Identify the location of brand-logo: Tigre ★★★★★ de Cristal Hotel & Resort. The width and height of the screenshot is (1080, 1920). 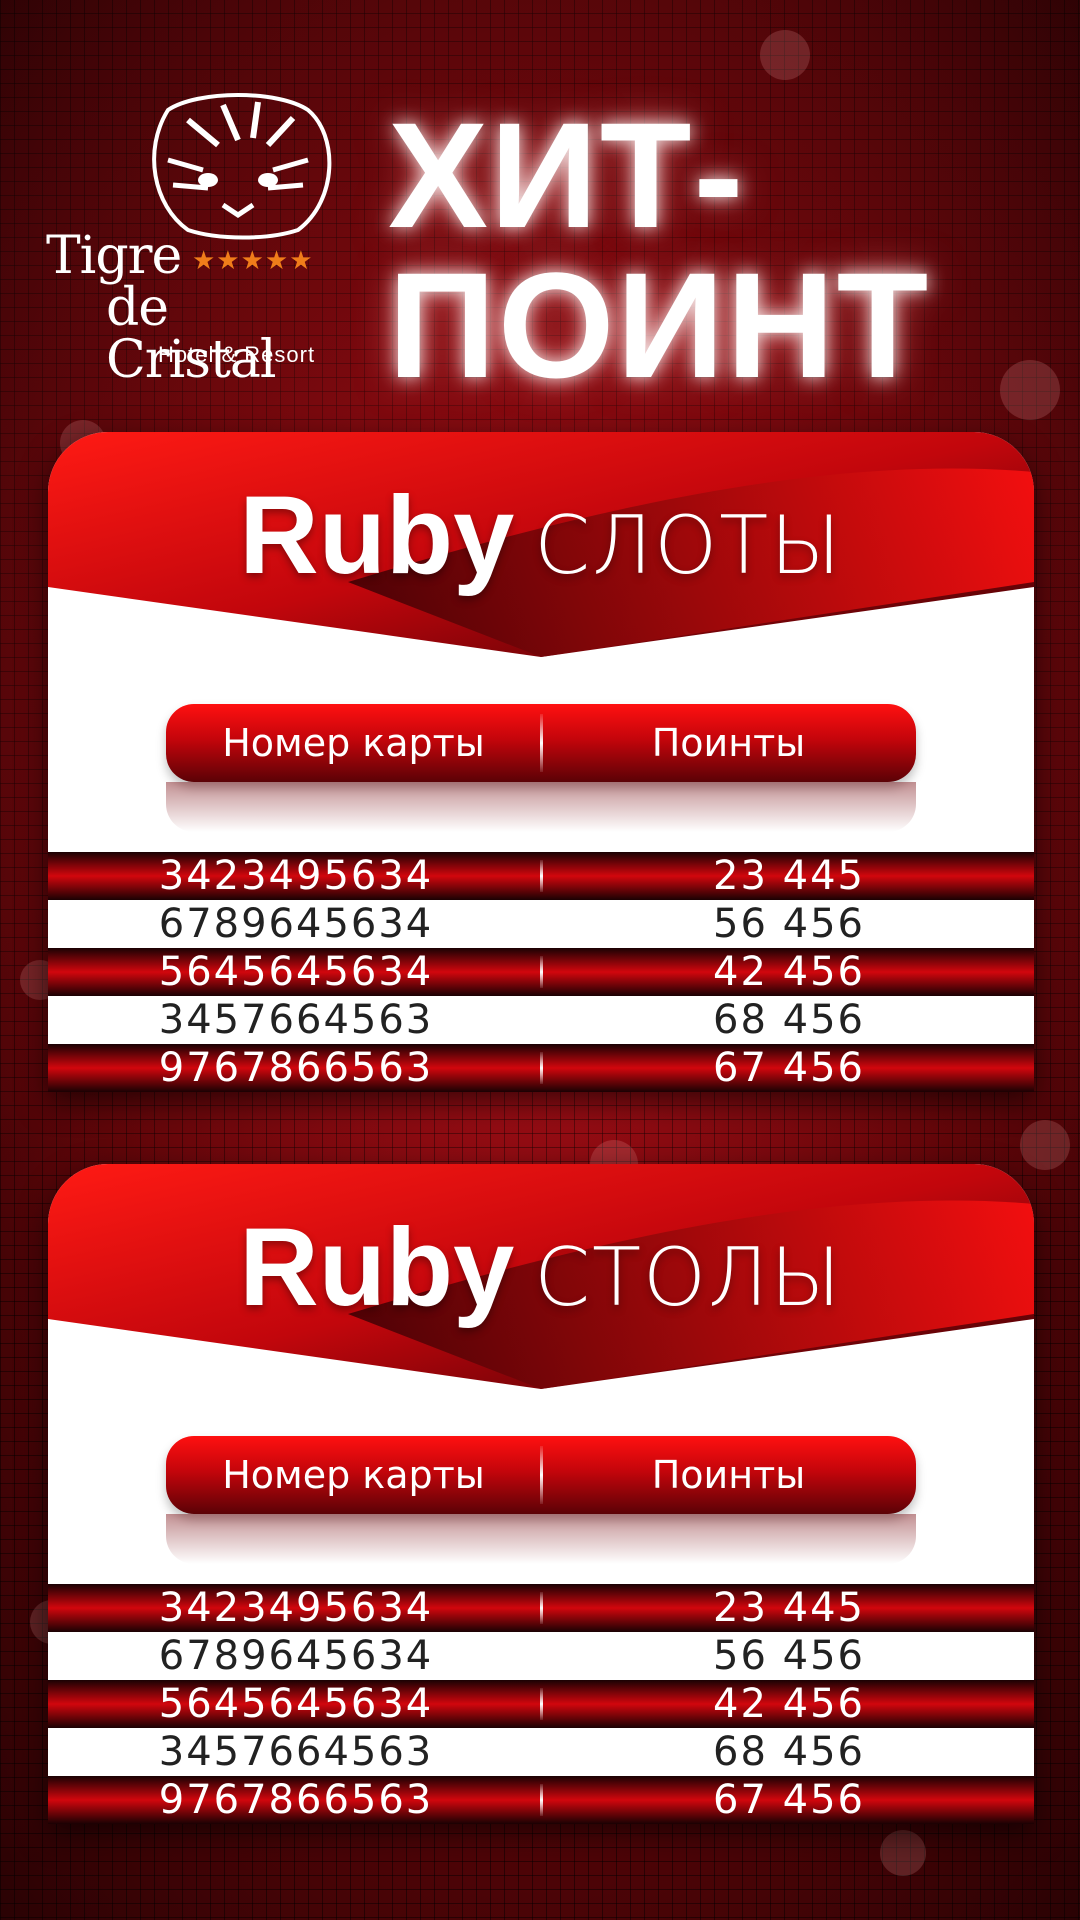
(190, 238).